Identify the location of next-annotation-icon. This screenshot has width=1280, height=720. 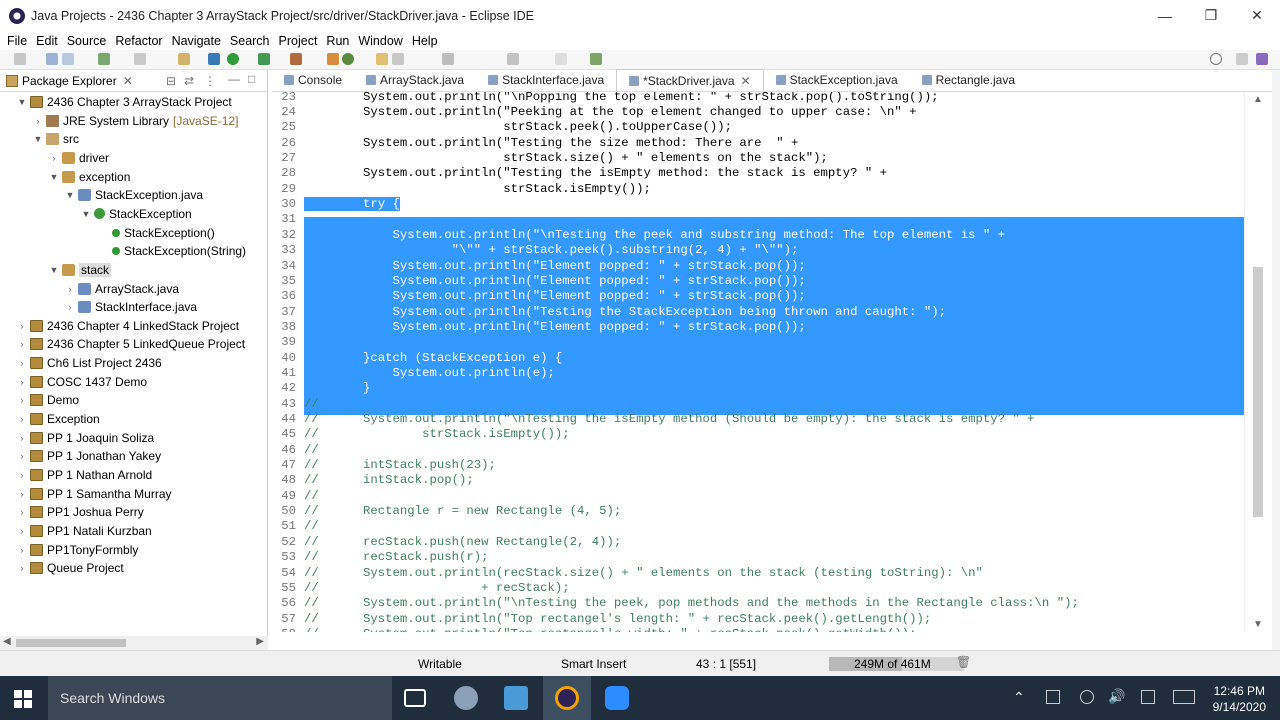
(448, 59).